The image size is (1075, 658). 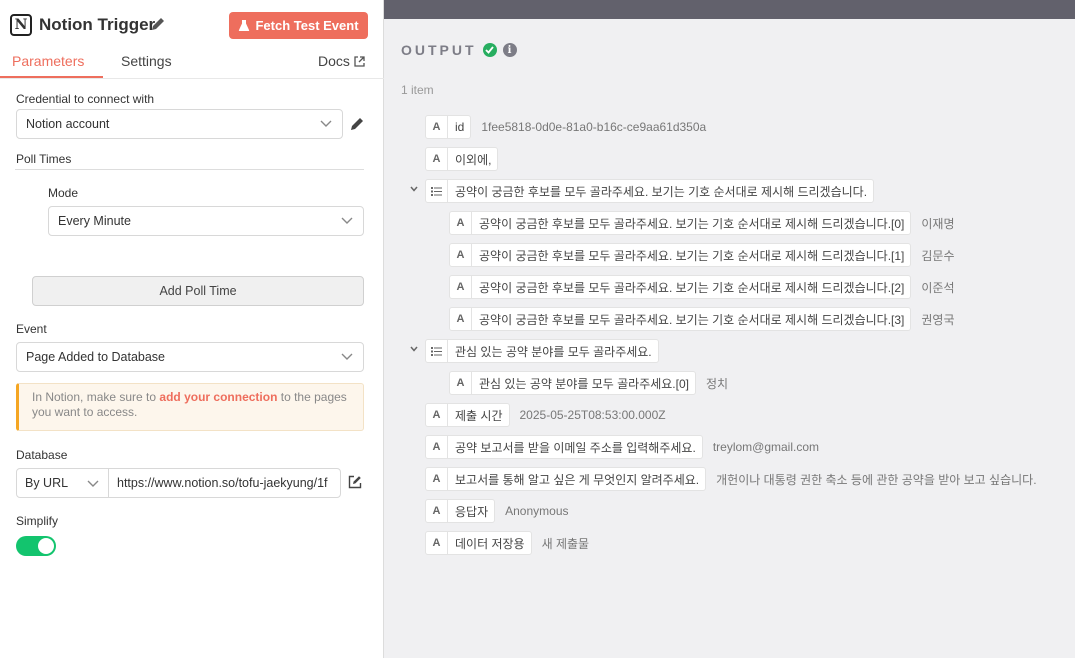 What do you see at coordinates (594, 127) in the screenshot?
I see `field-value: 1fee5818-0d0e-81a0-b16c-ce9aa61d350a` at bounding box center [594, 127].